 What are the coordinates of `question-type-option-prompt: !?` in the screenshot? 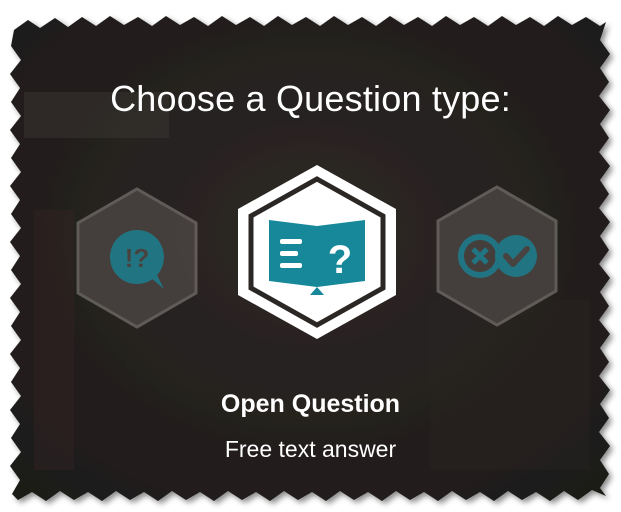 It's located at (137, 258).